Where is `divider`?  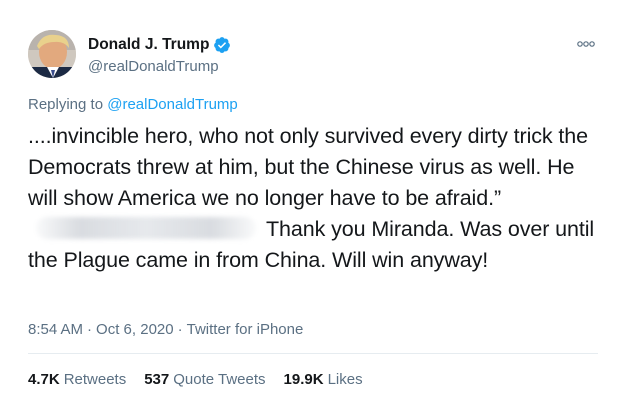
divider is located at coordinates (313, 353).